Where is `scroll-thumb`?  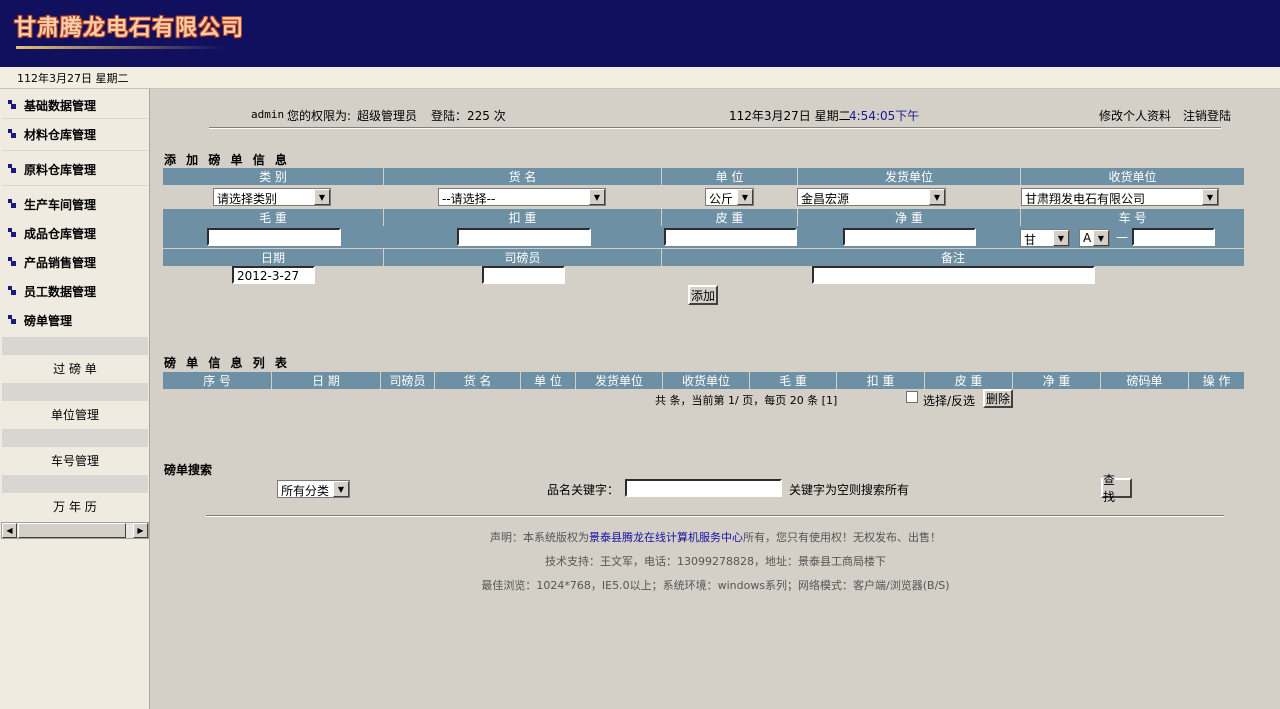
scroll-thumb is located at coordinates (72, 530).